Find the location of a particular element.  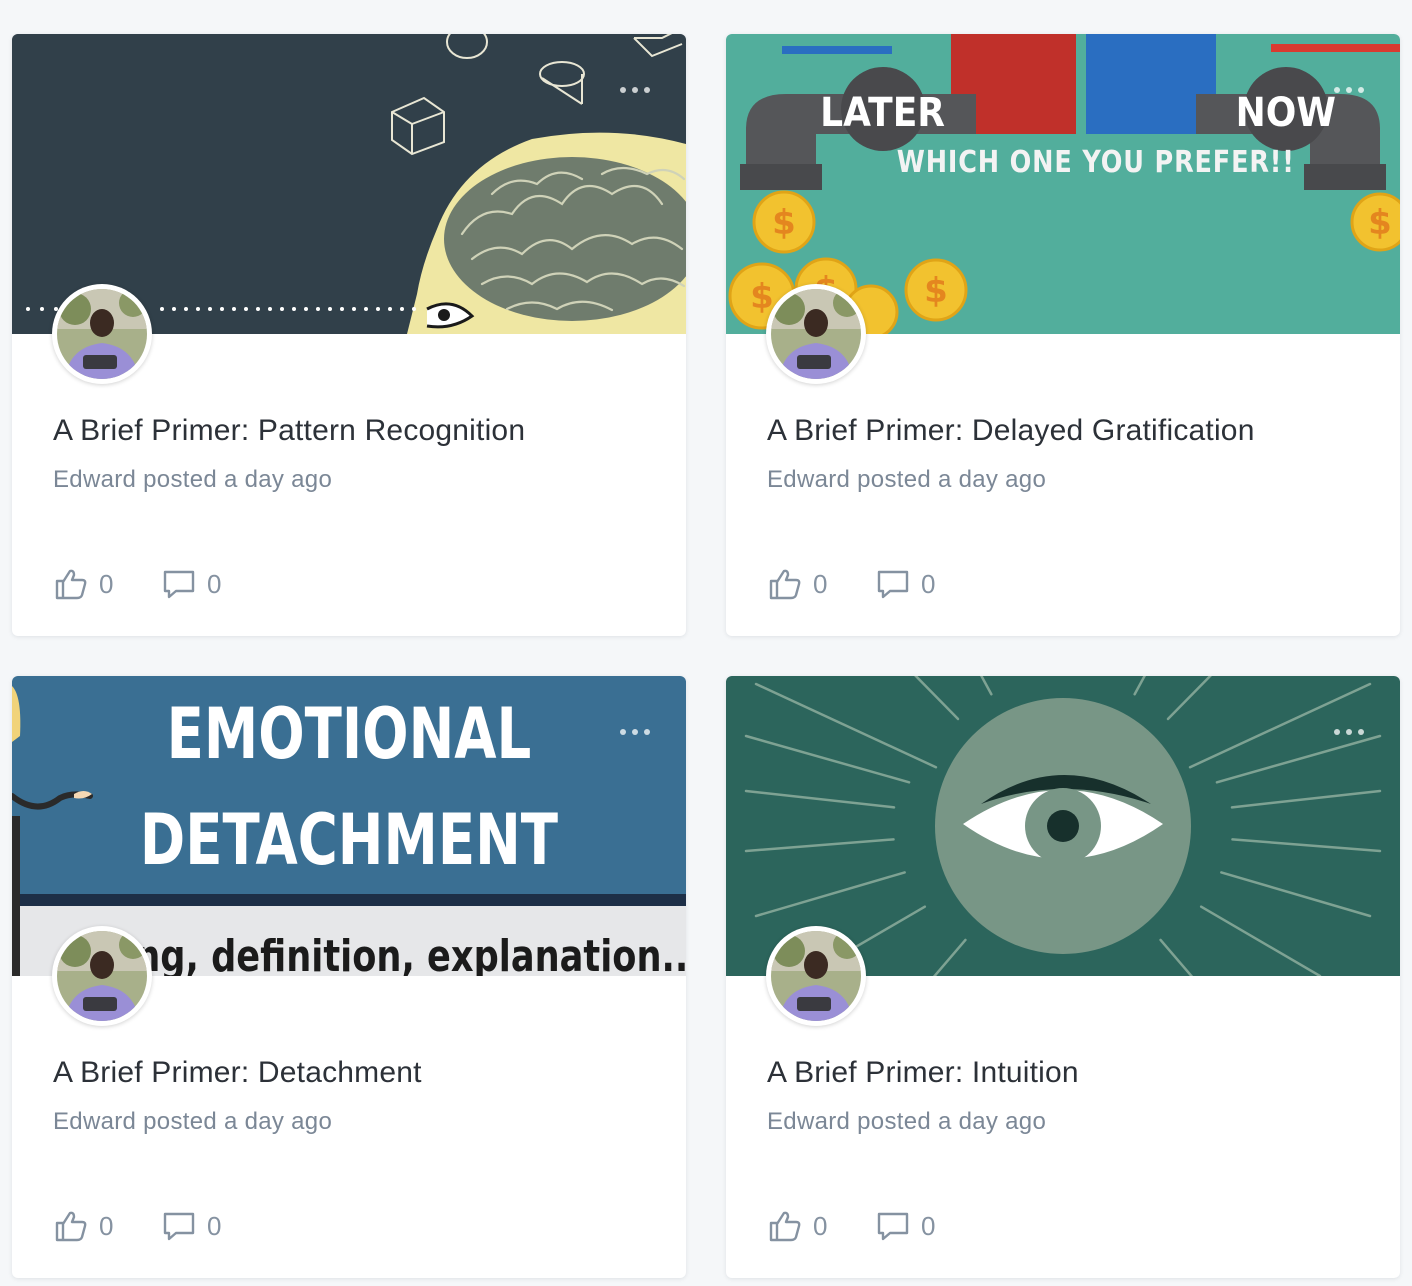

post-title: A Brief Primer: Pattern Recognition is located at coordinates (289, 431).